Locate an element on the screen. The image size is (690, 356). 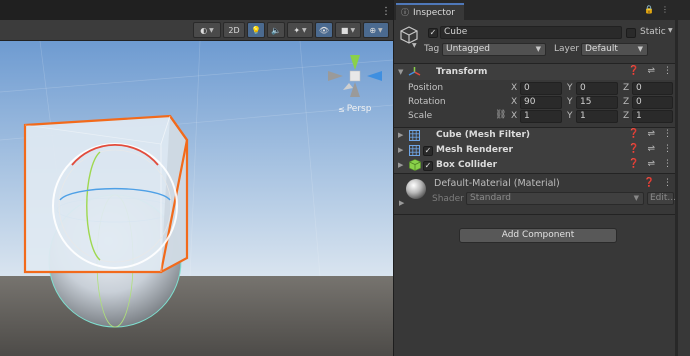
gizmos-icon: ⊕ is located at coordinates (373, 30).